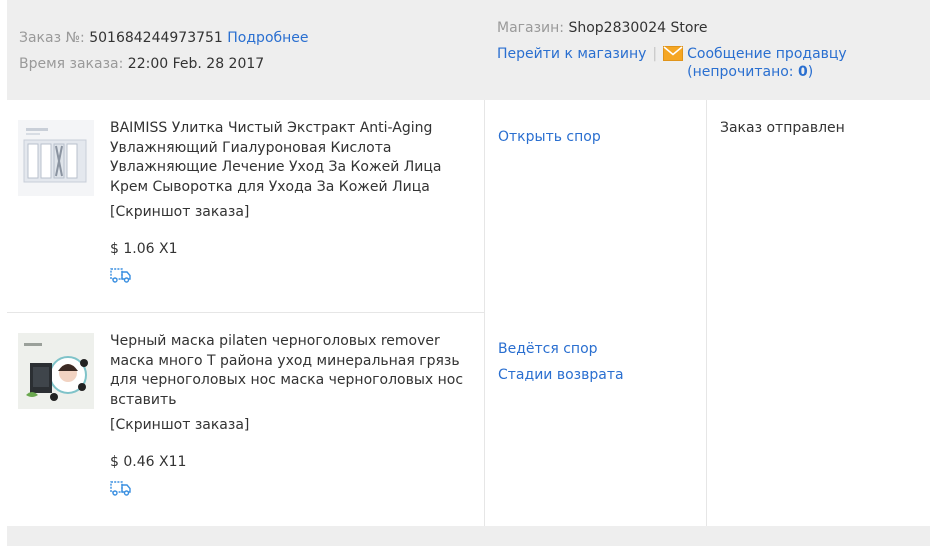 The width and height of the screenshot is (930, 546). Describe the element at coordinates (810, 72) in the screenshot. I see `unread-suffix: )` at that location.